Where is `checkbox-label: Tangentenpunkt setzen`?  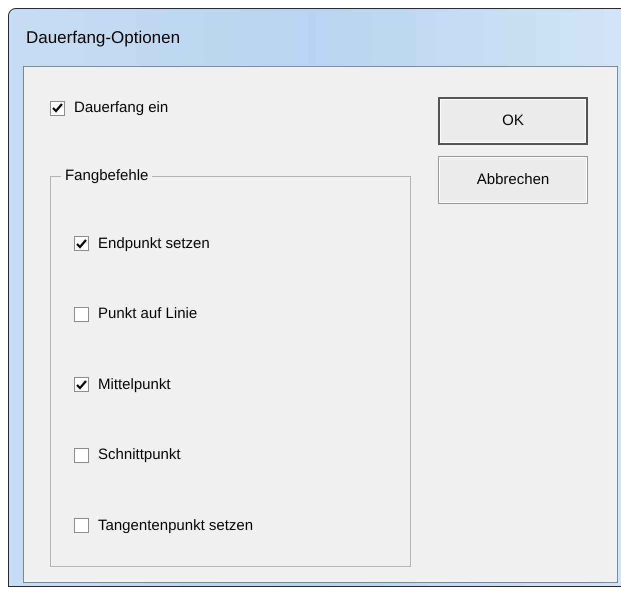
checkbox-label: Tangentenpunkt setzen is located at coordinates (176, 526).